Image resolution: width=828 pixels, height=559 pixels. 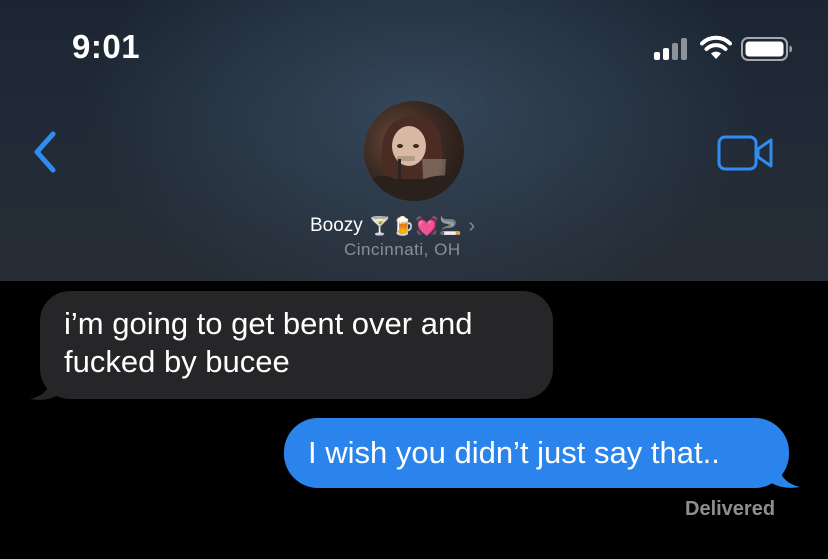 What do you see at coordinates (45, 152) in the screenshot?
I see `back-chevron-icon` at bounding box center [45, 152].